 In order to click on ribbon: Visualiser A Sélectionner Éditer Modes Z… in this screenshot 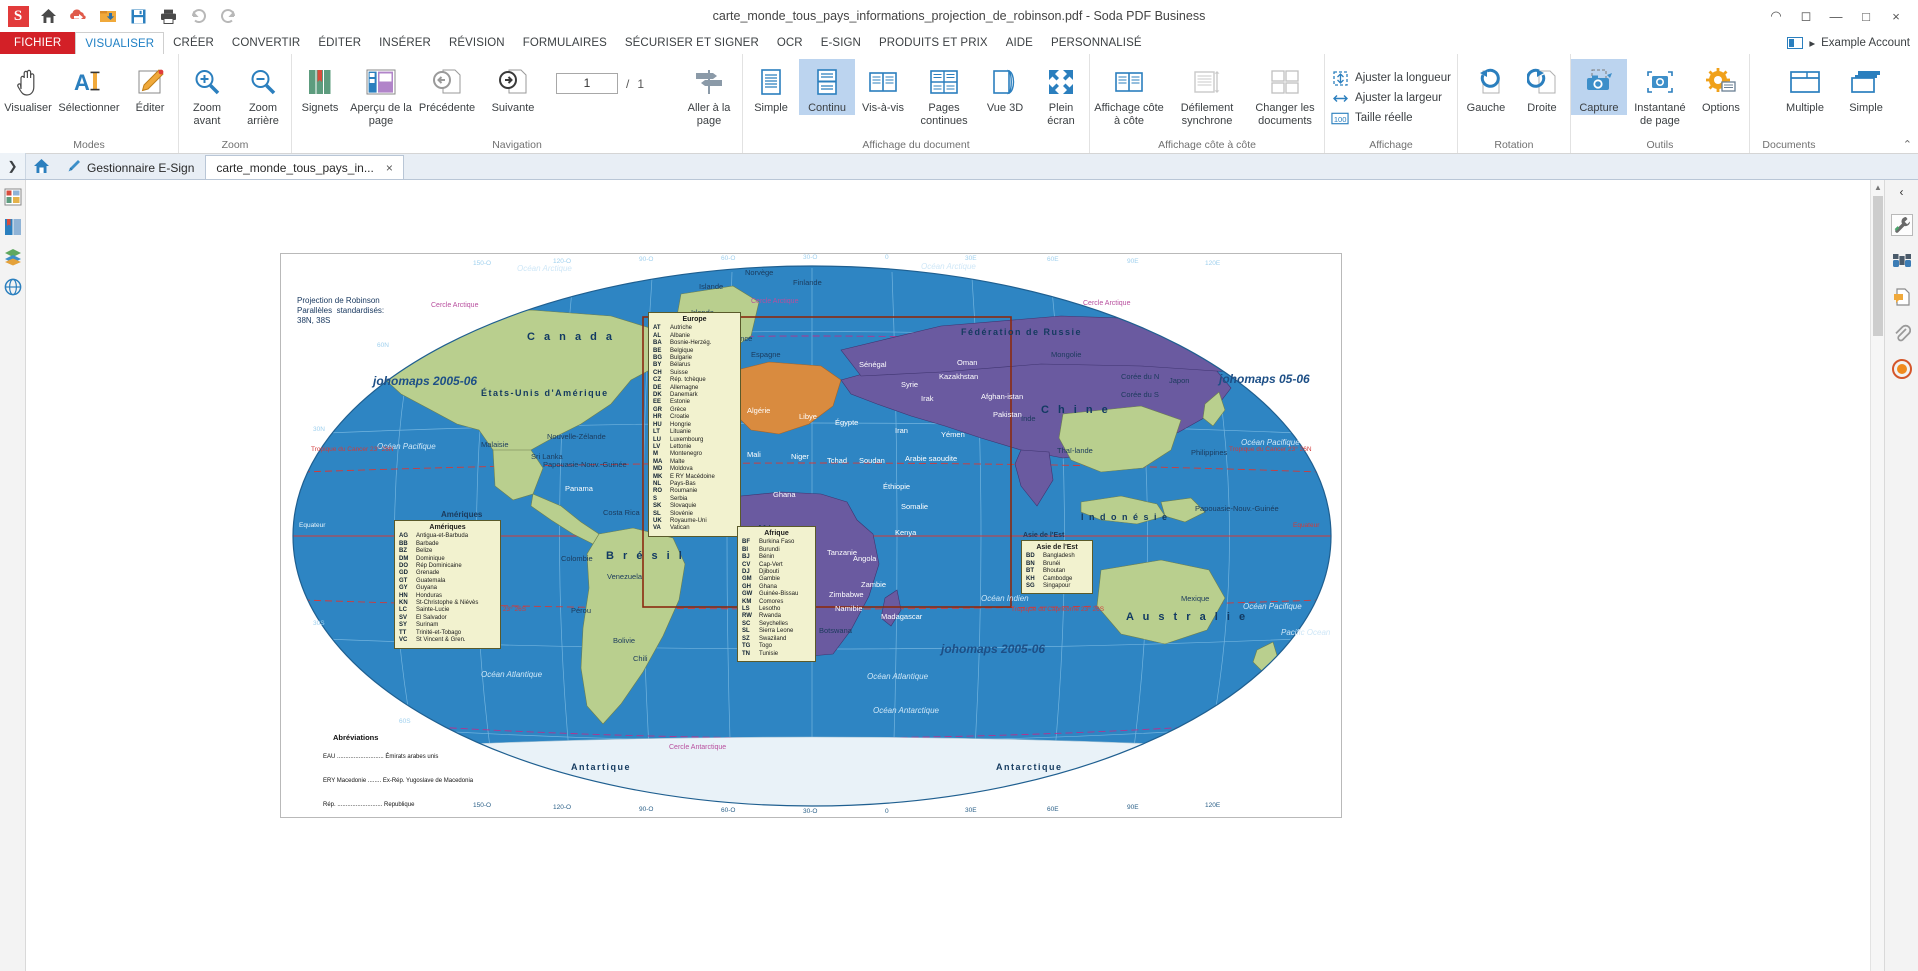, I will do `click(959, 104)`.